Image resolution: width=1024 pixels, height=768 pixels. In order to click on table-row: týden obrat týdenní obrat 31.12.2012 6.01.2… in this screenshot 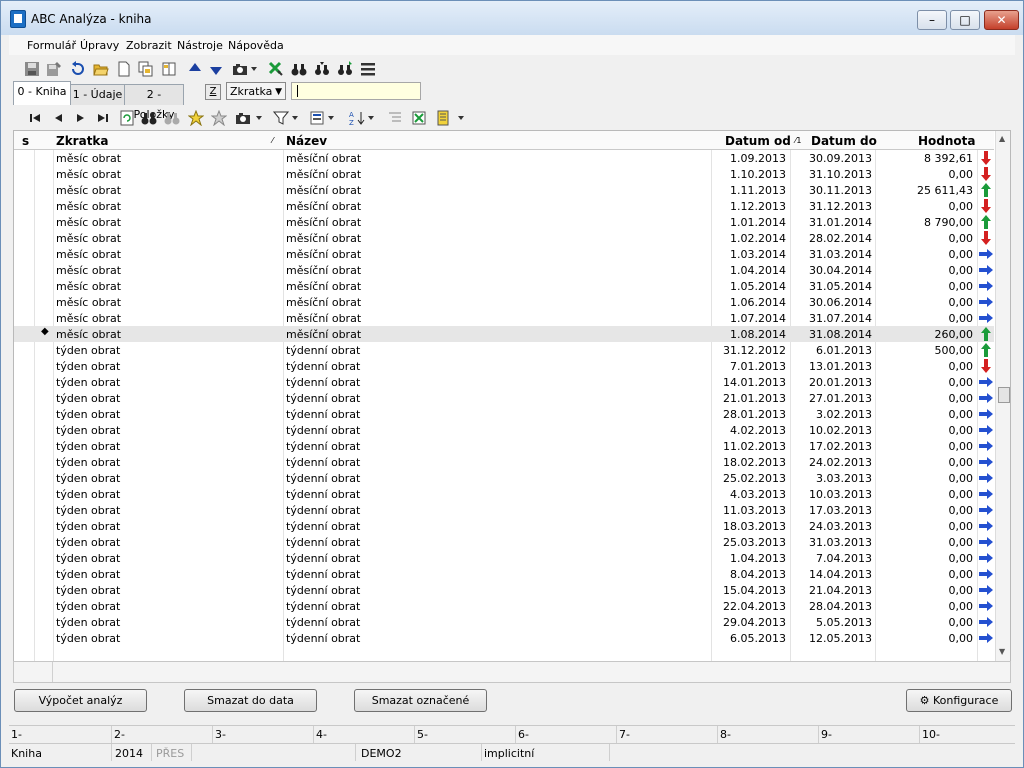, I will do `click(504, 350)`.